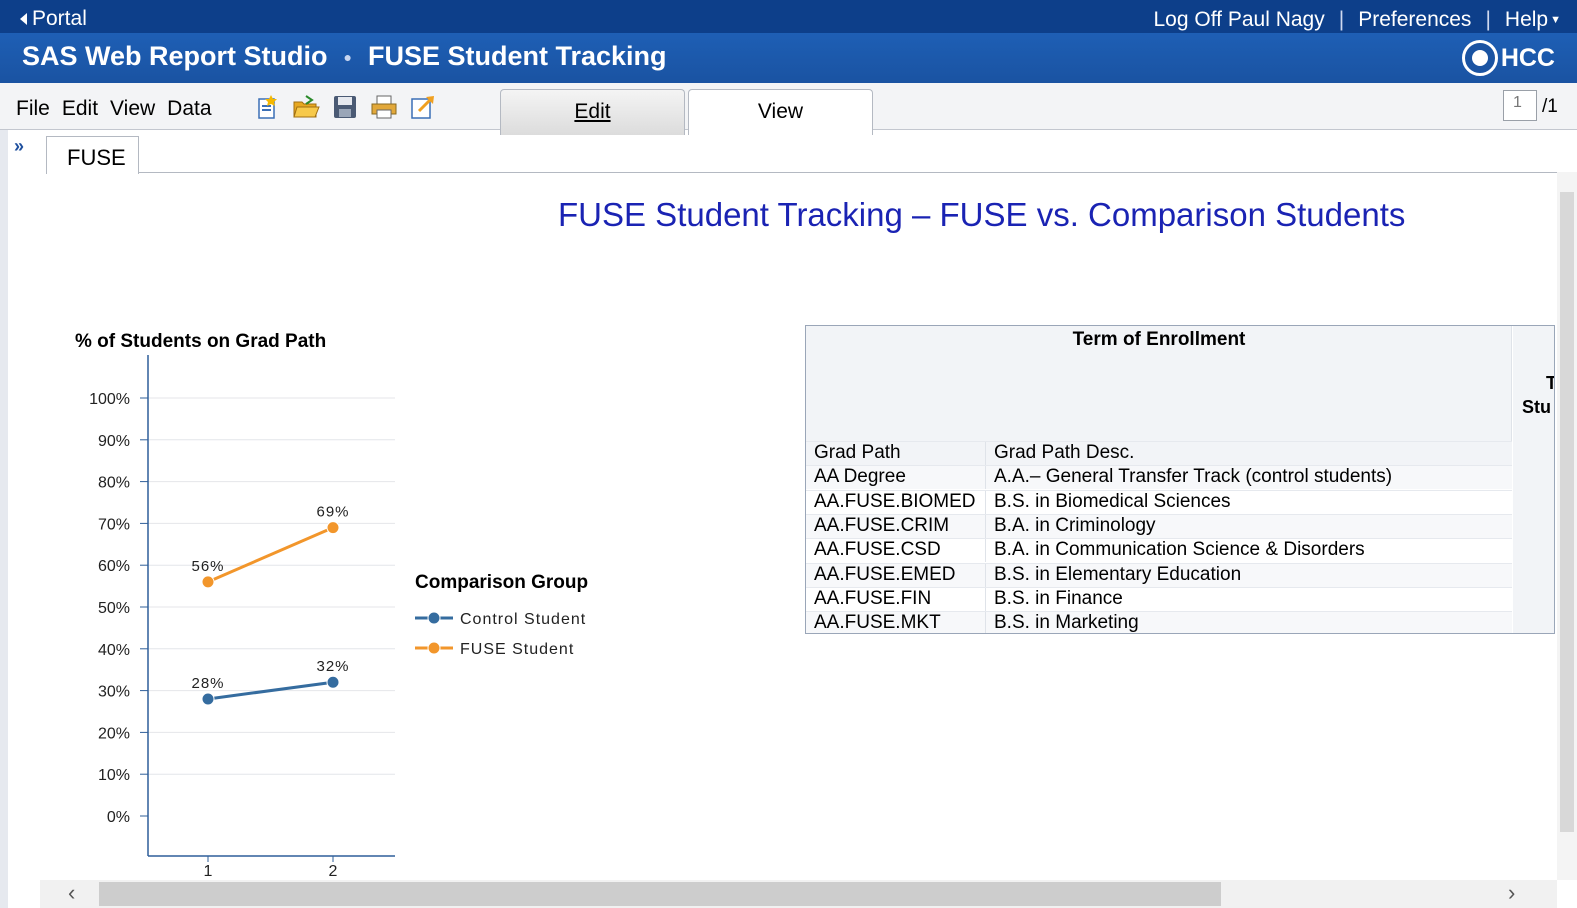 This screenshot has height=908, width=1577. Describe the element at coordinates (896, 478) in the screenshot. I see `grad-path-cell: AA Degree` at that location.